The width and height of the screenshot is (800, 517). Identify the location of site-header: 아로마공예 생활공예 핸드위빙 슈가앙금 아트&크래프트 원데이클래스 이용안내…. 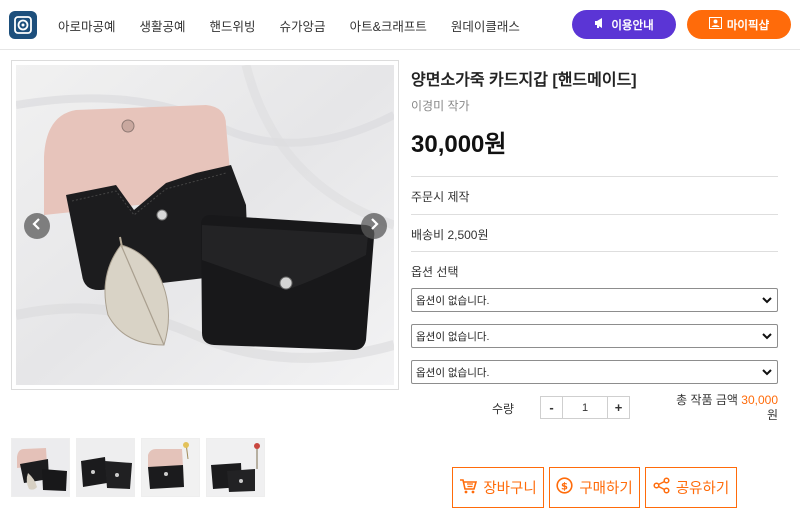
(400, 25).